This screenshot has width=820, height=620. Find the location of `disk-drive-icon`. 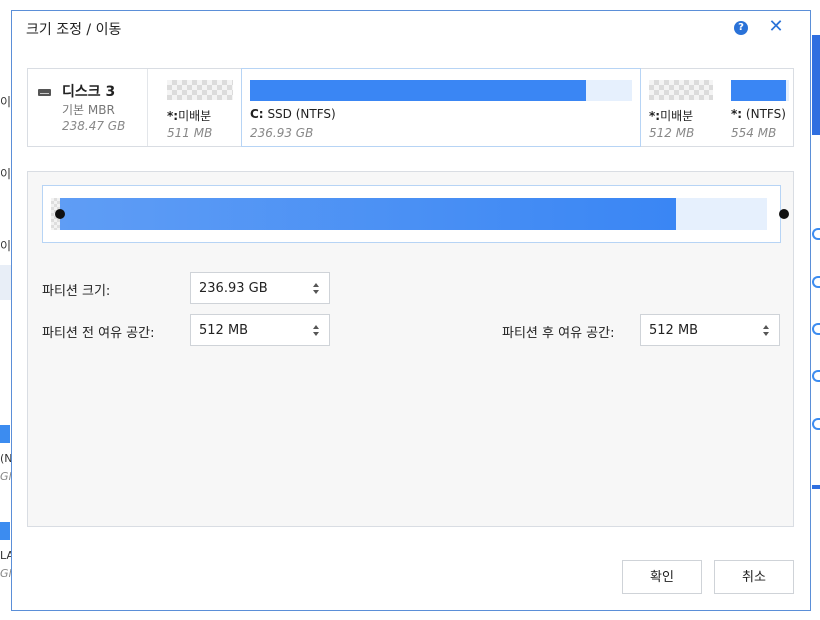

disk-drive-icon is located at coordinates (44, 92).